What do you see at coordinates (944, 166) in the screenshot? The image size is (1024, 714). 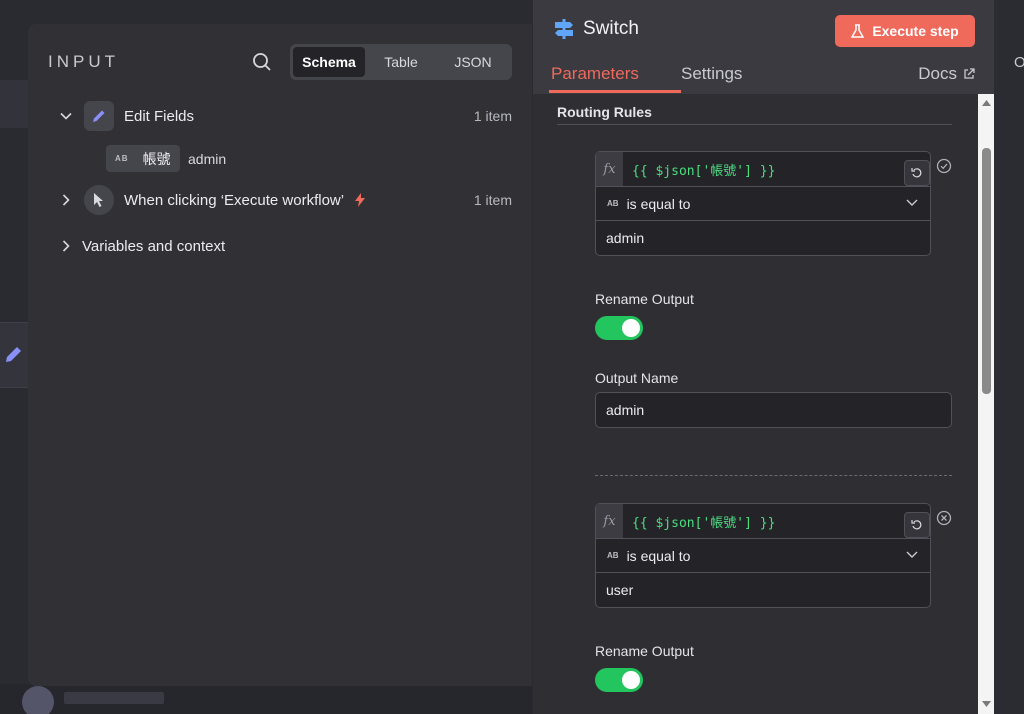 I see `check-circle-icon` at bounding box center [944, 166].